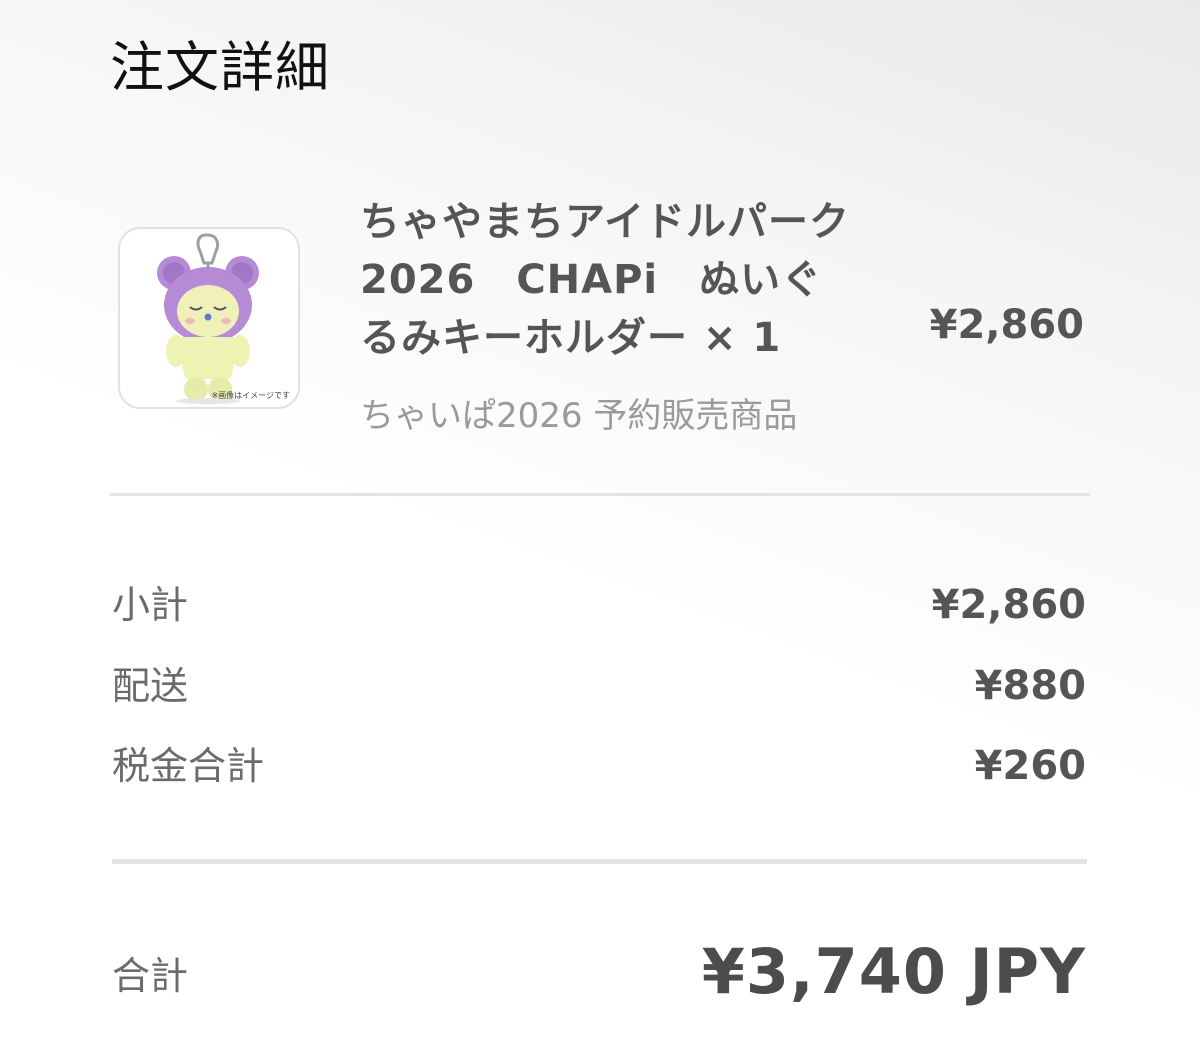 The width and height of the screenshot is (1200, 1040). What do you see at coordinates (599, 686) in the screenshot?
I see `shipping-row: 配送 ¥880` at bounding box center [599, 686].